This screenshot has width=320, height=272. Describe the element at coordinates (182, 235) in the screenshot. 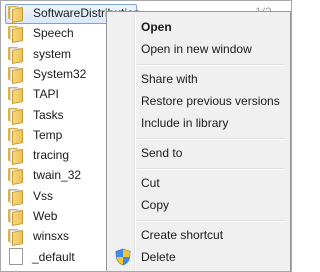

I see `menu-item-label: Create shortcut` at that location.